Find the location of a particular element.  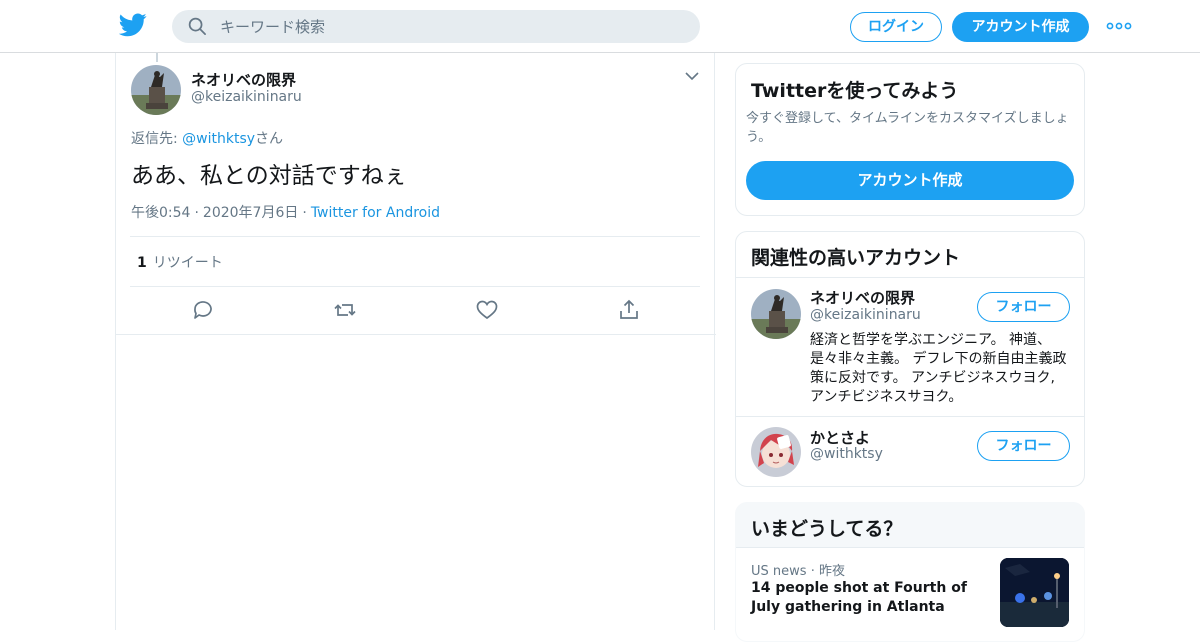

reply-icon is located at coordinates (203, 310).